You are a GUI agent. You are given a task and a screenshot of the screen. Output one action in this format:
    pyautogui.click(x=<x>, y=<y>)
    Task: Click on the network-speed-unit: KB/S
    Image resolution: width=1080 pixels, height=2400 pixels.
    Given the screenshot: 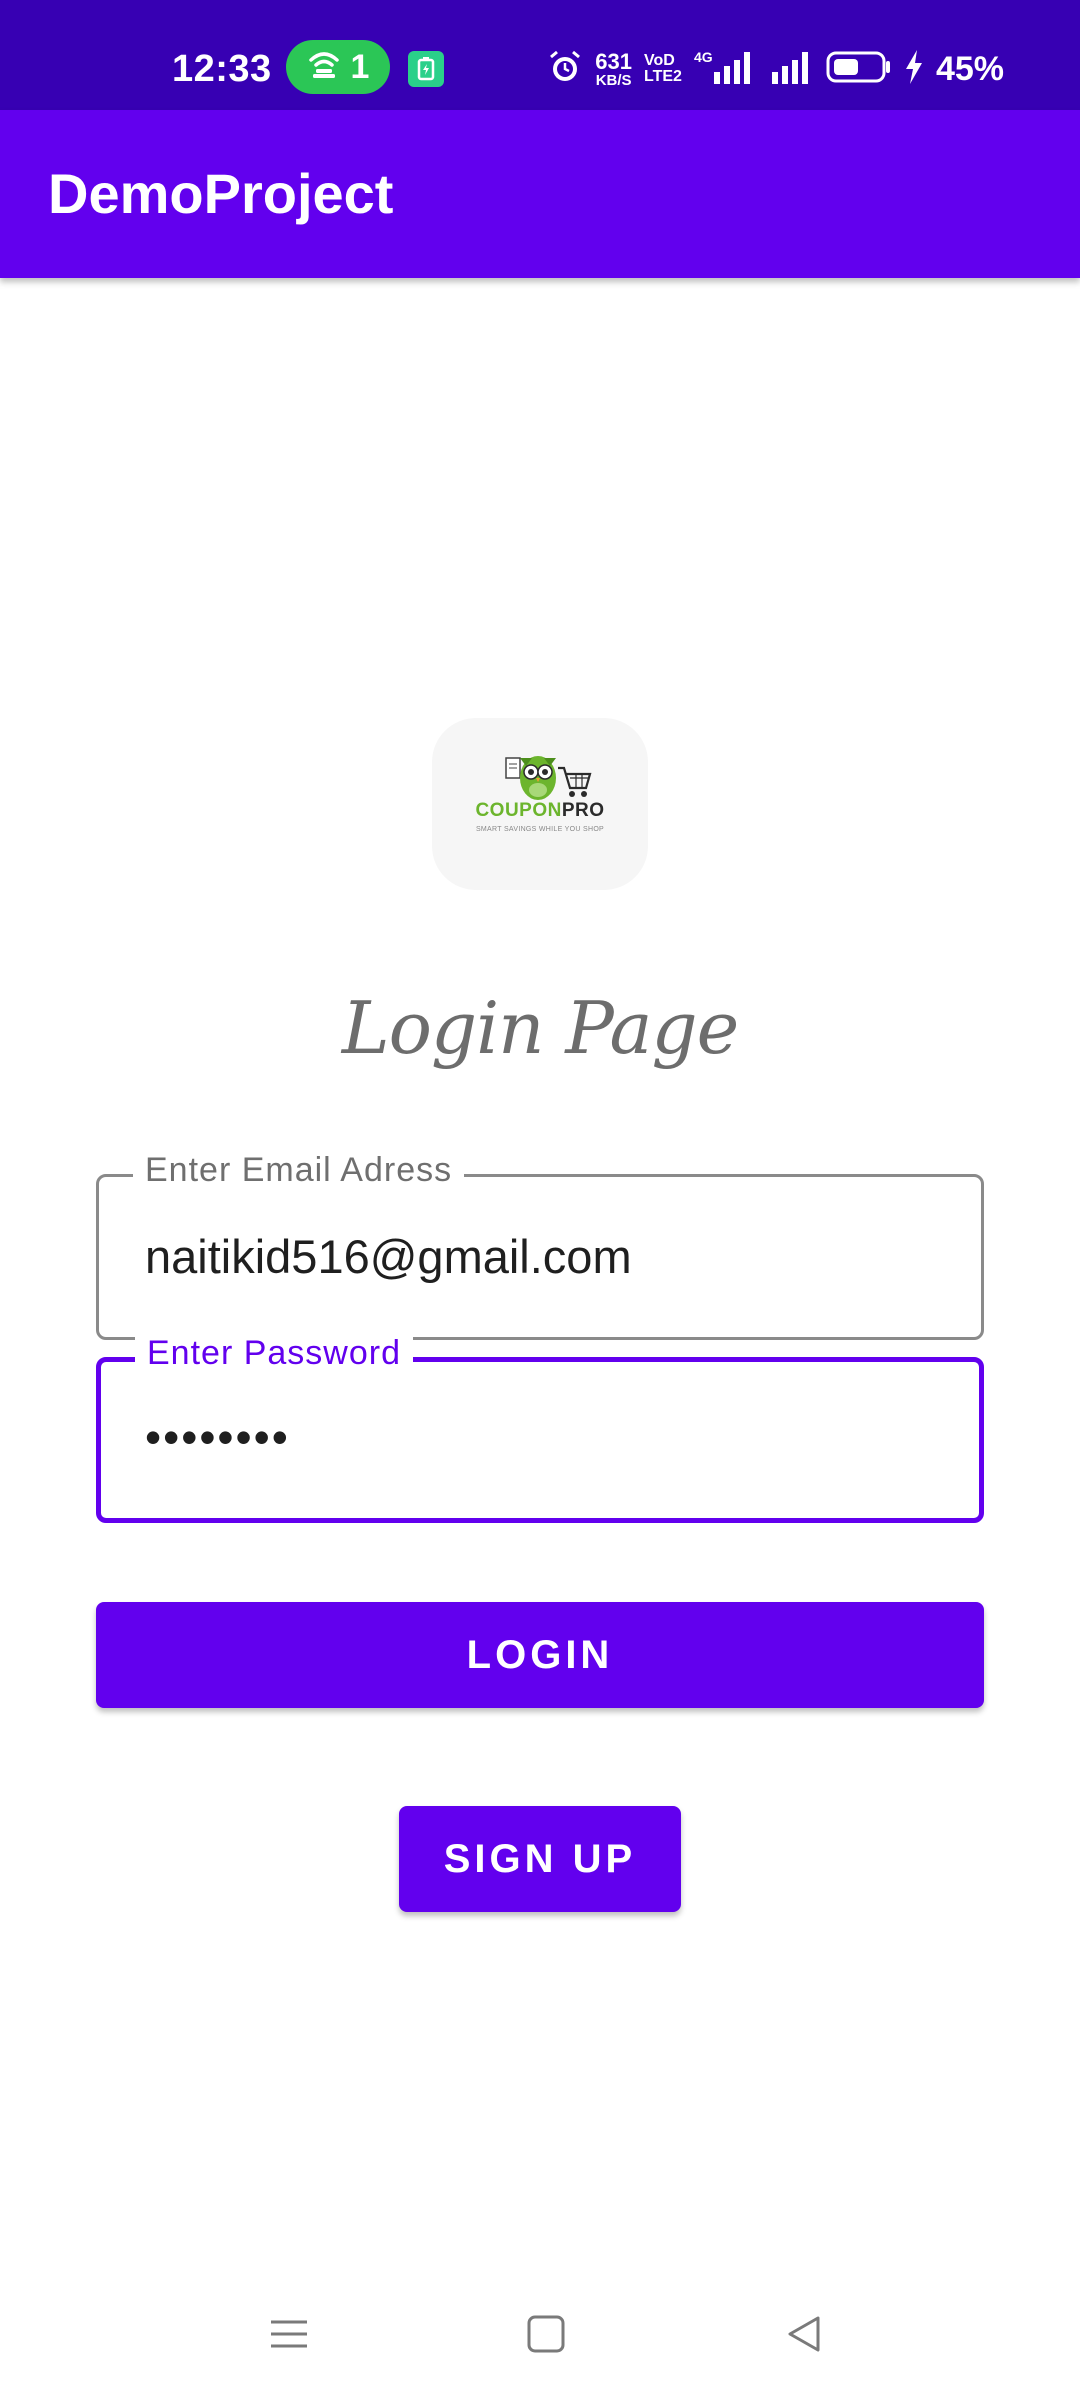 What is the action you would take?
    pyautogui.click(x=613, y=80)
    